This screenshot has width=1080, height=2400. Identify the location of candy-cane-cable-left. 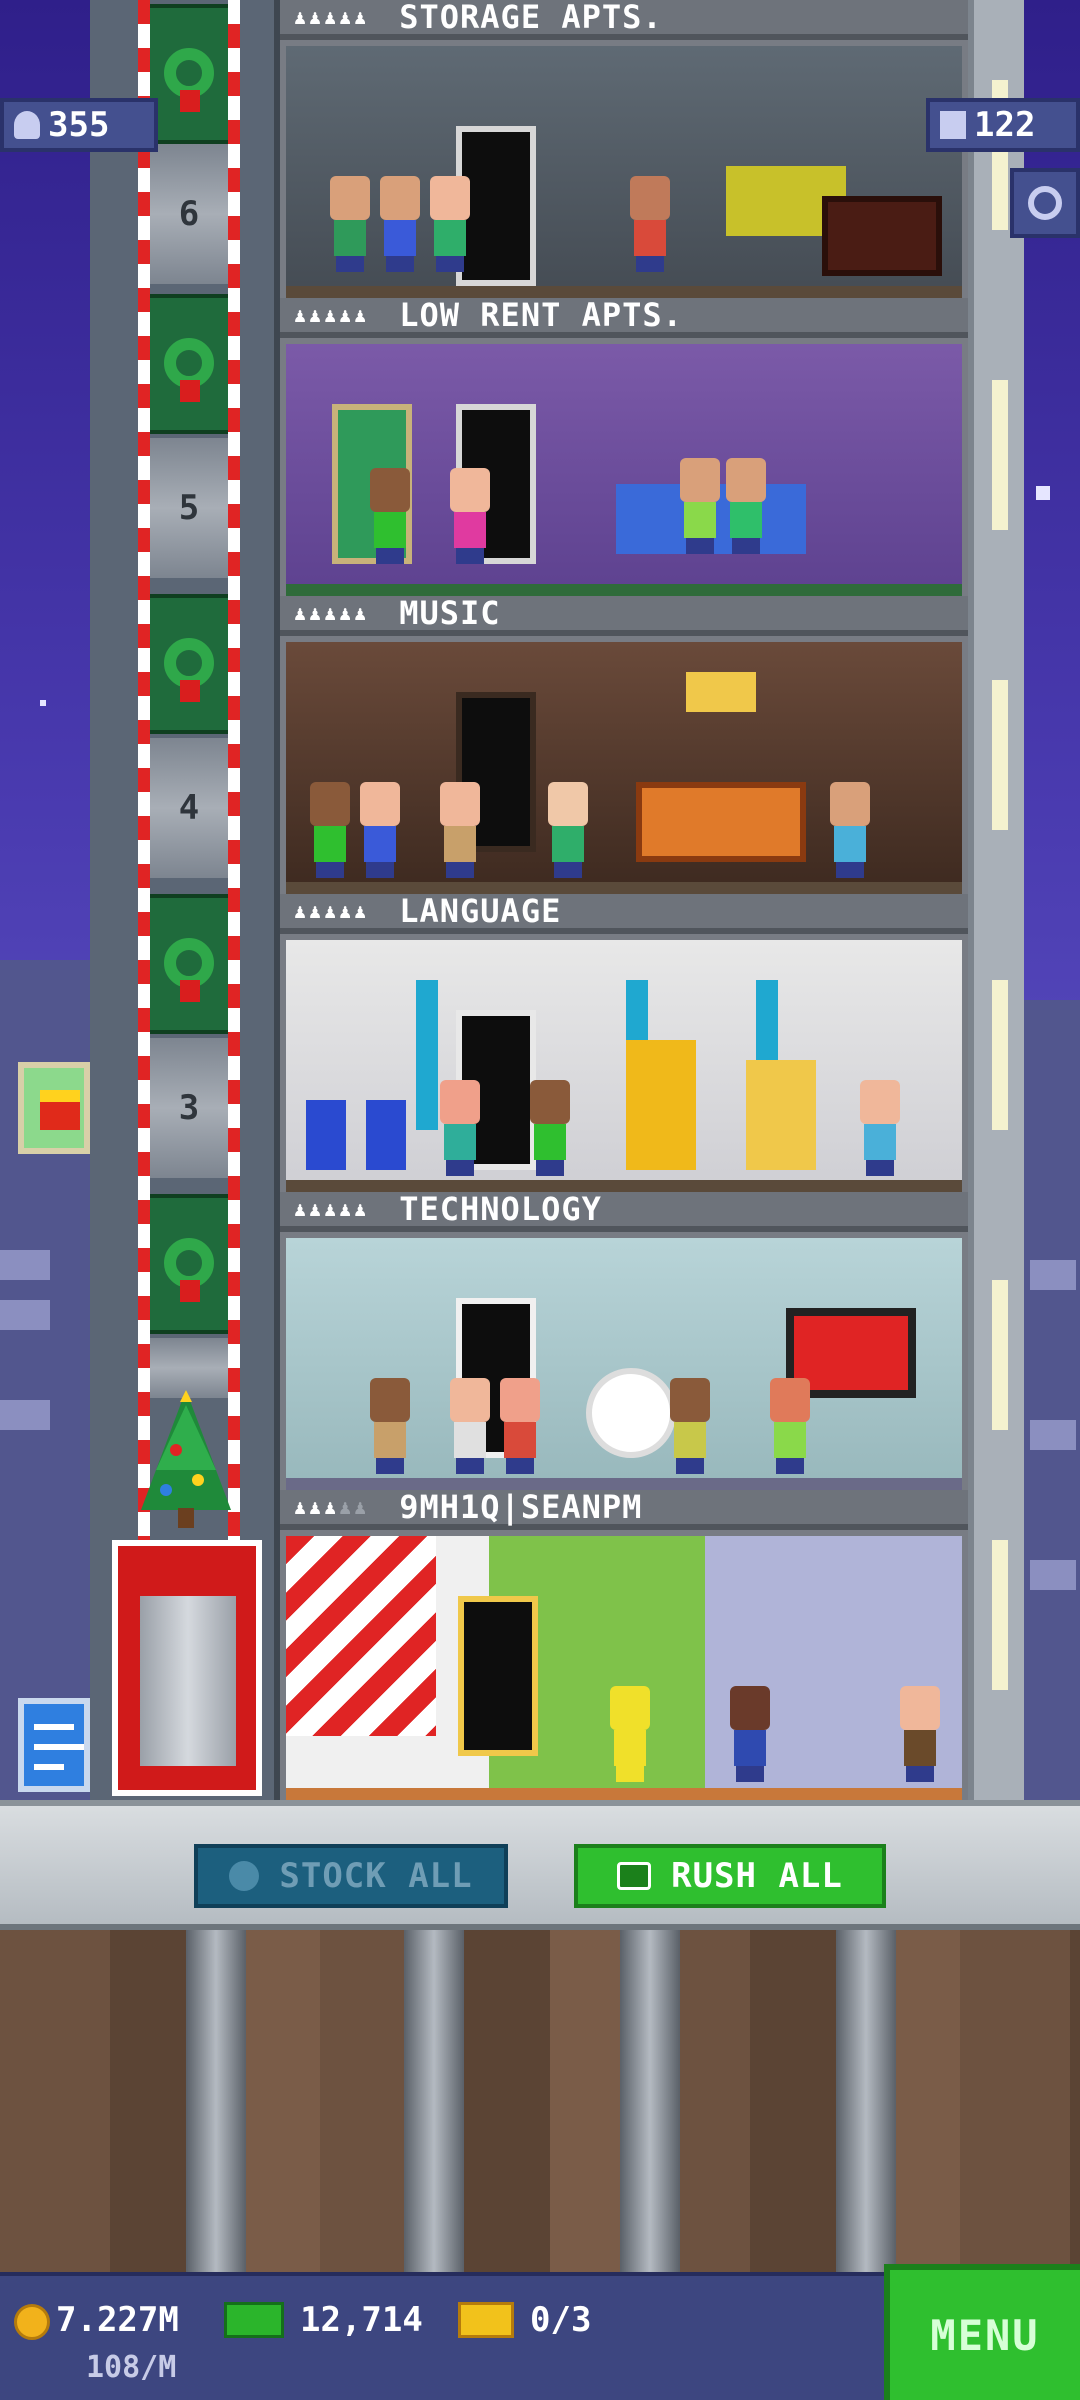
(144, 790).